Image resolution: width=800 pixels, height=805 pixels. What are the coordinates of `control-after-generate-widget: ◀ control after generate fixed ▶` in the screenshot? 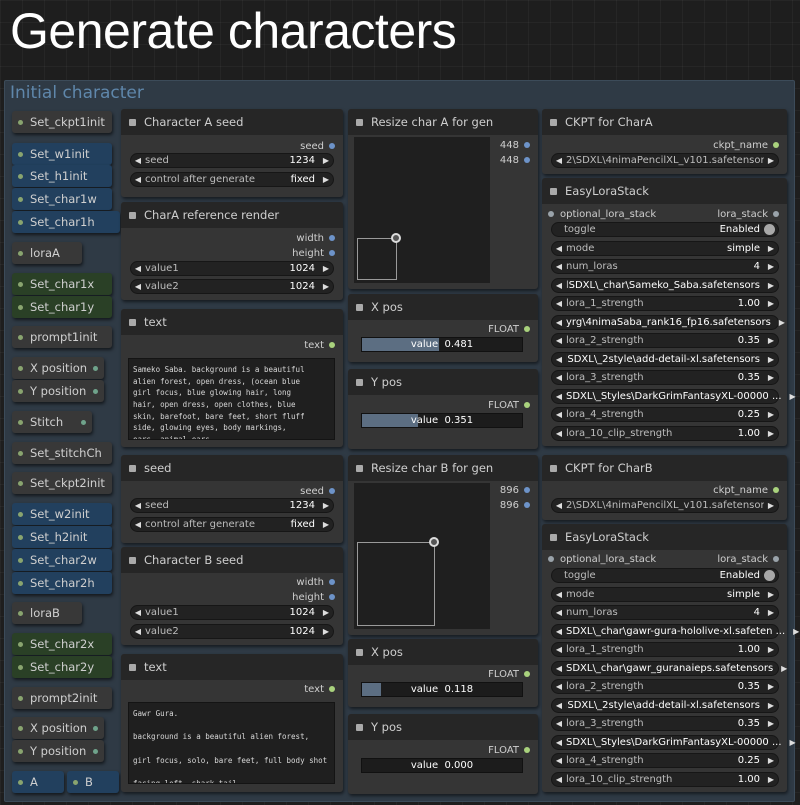 It's located at (232, 524).